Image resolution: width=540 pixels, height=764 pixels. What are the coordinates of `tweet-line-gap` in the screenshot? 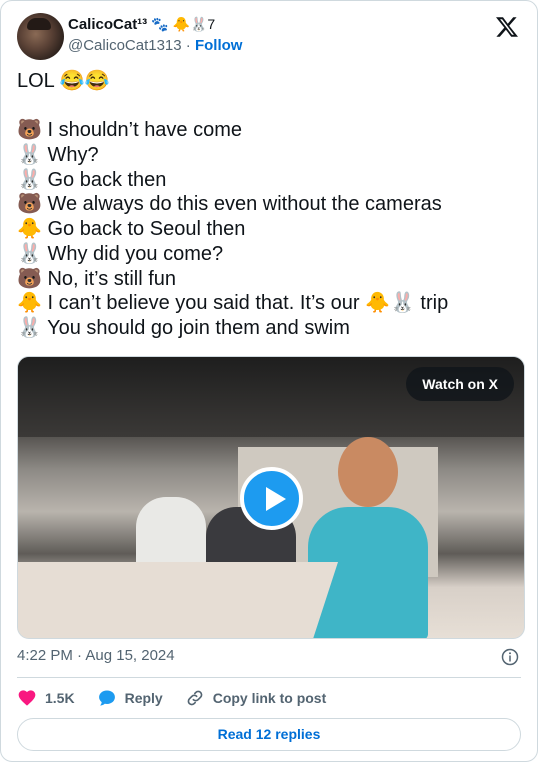 It's located at (269, 106).